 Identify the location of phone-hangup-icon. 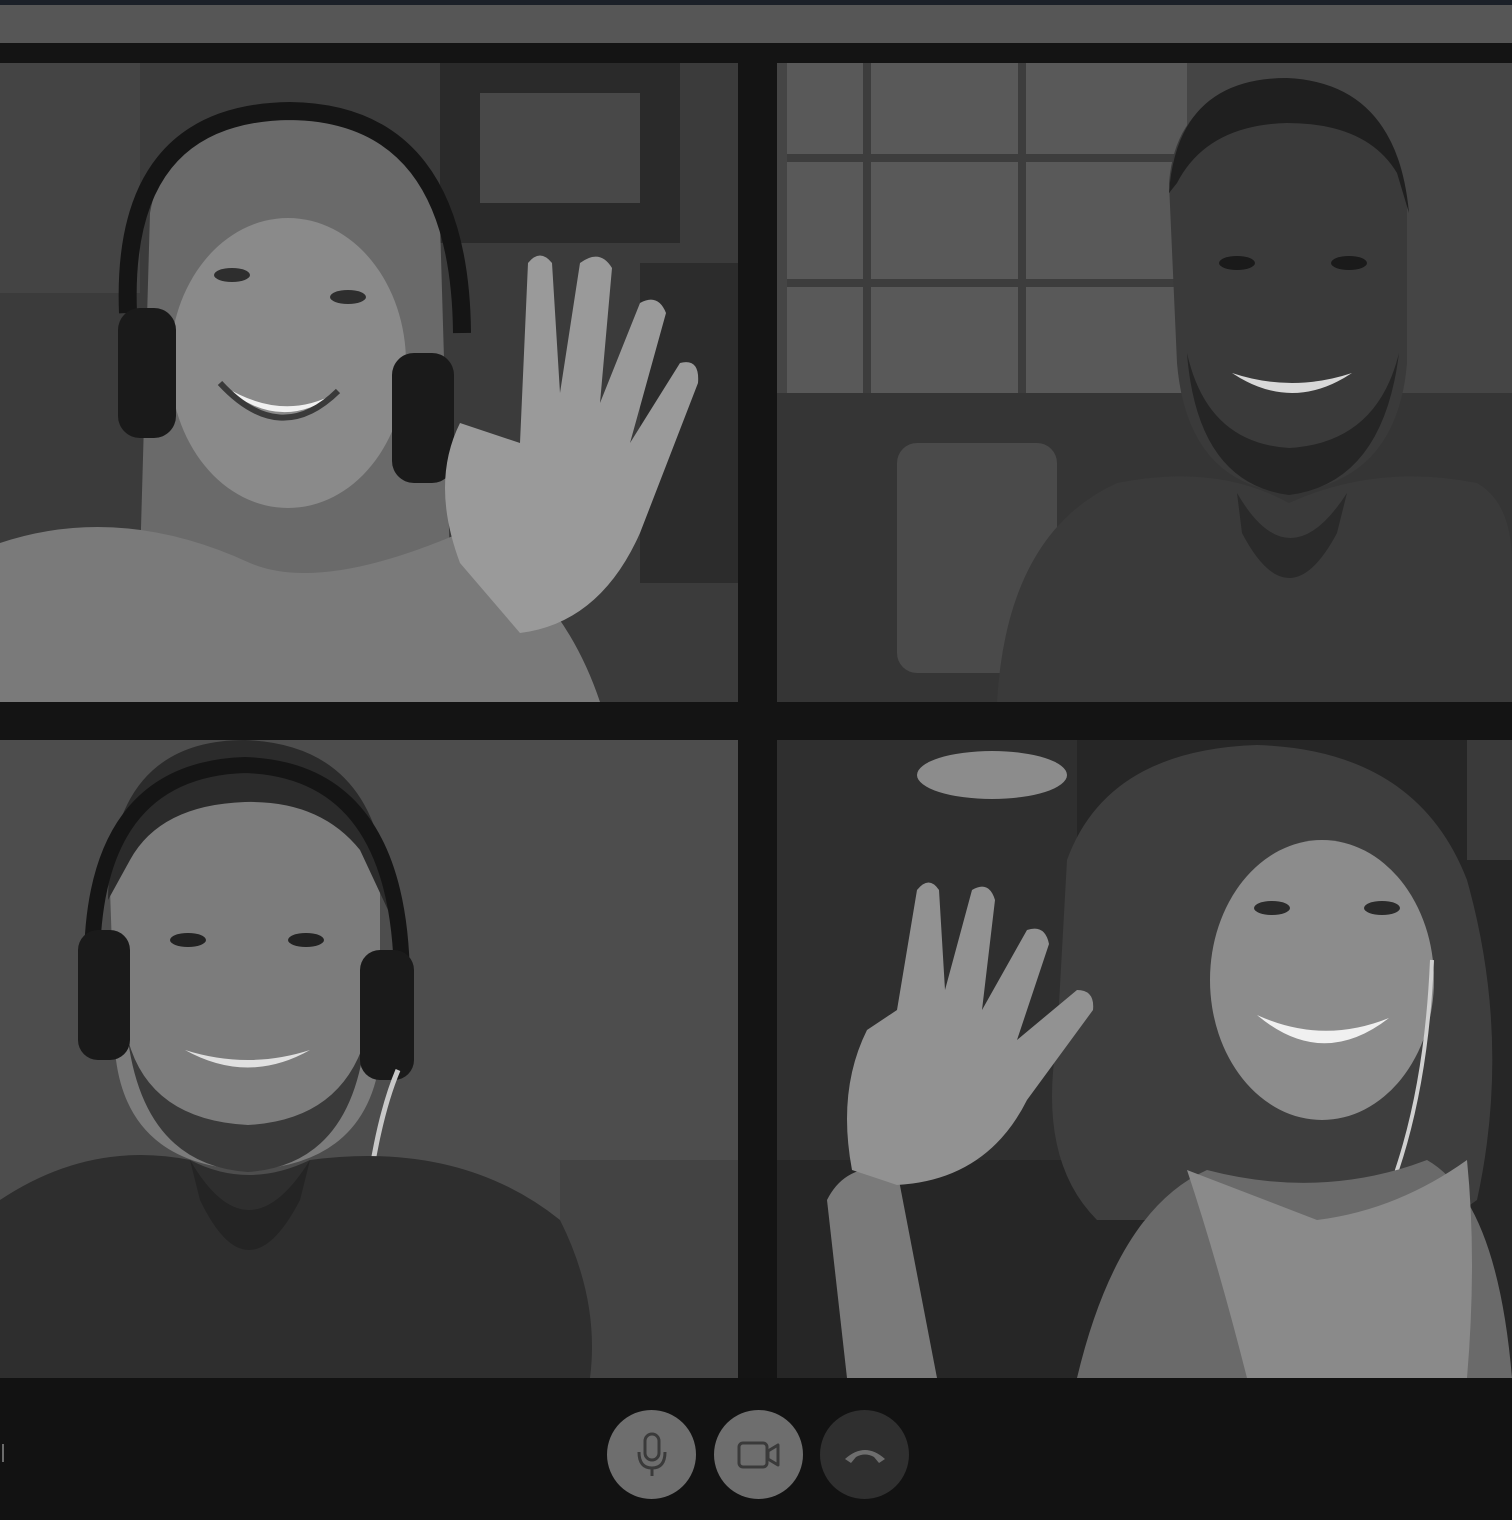
(865, 1455).